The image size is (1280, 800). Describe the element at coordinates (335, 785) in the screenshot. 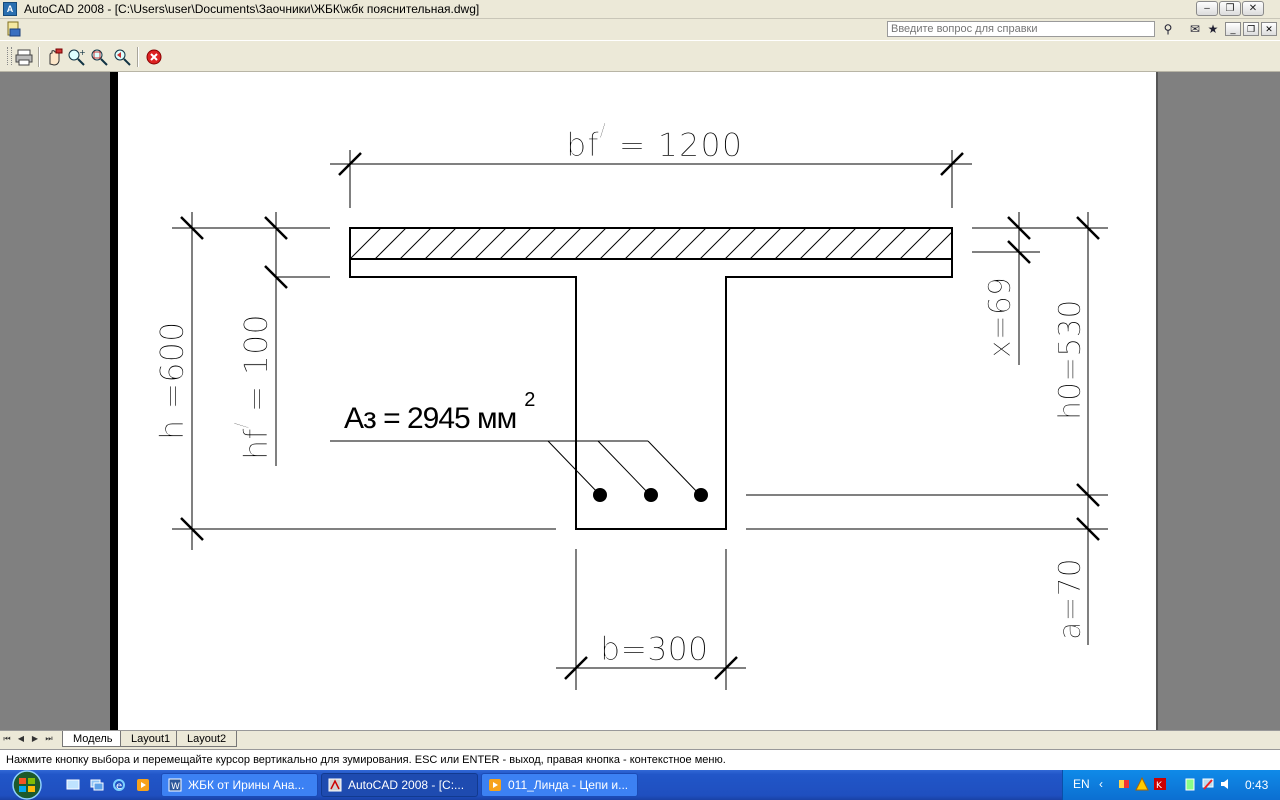

I see `autocad-icon` at that location.